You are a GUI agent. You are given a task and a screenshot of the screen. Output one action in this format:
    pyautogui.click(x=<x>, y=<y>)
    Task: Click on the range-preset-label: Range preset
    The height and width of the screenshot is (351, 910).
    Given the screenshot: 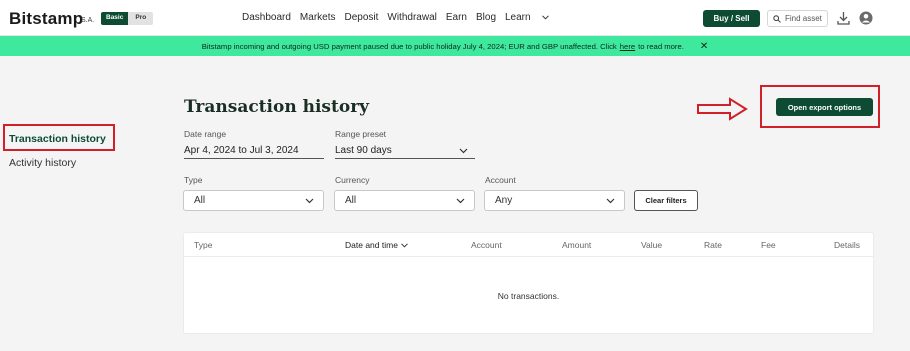 What is the action you would take?
    pyautogui.click(x=361, y=134)
    